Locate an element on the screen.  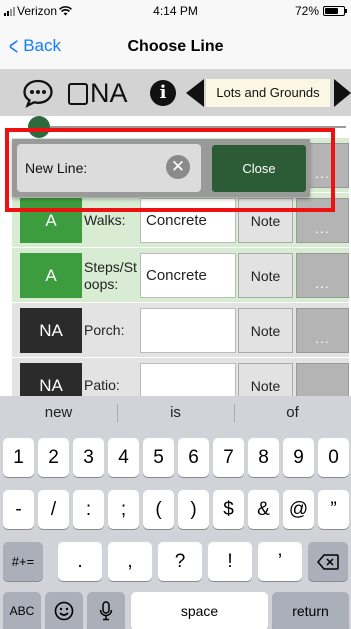
key: 8 is located at coordinates (263, 457).